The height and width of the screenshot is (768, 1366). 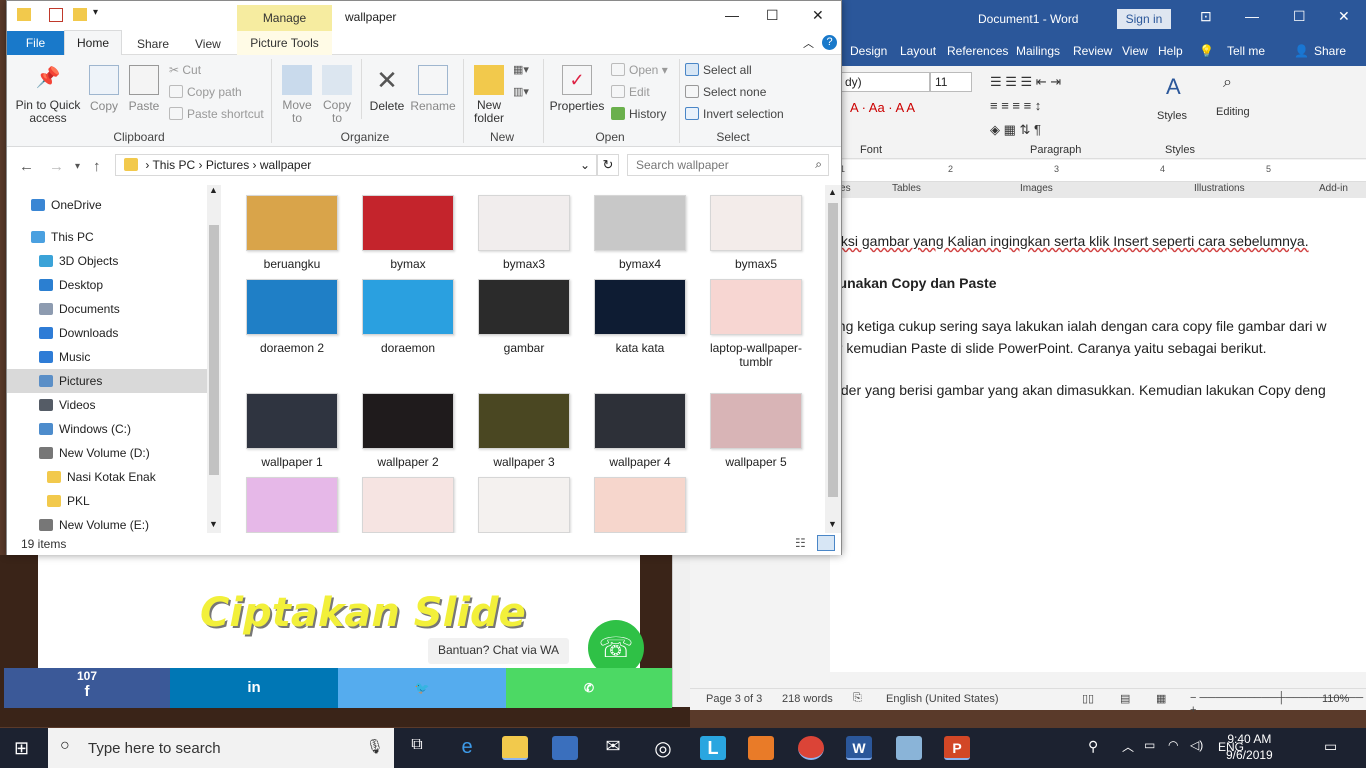 I want to click on close-icon: ✕, so click(x=818, y=15).